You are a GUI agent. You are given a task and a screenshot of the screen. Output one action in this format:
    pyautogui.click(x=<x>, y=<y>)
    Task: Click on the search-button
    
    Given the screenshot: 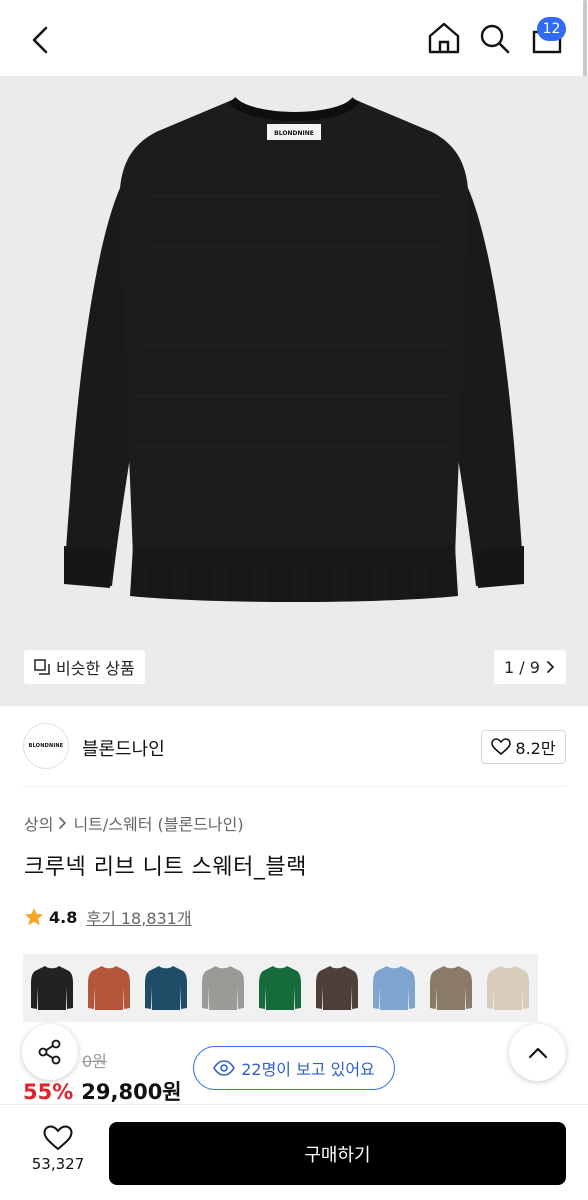 What is the action you would take?
    pyautogui.click(x=494, y=38)
    